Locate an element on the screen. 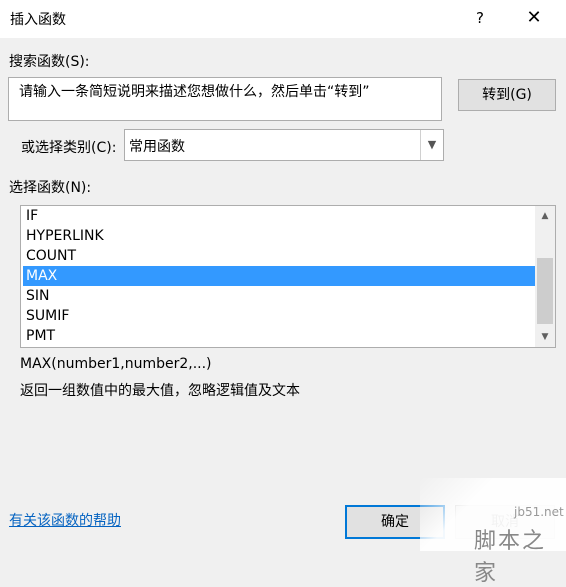 This screenshot has width=566, height=587. function-list-label: 选择函数(N): is located at coordinates (50, 188).